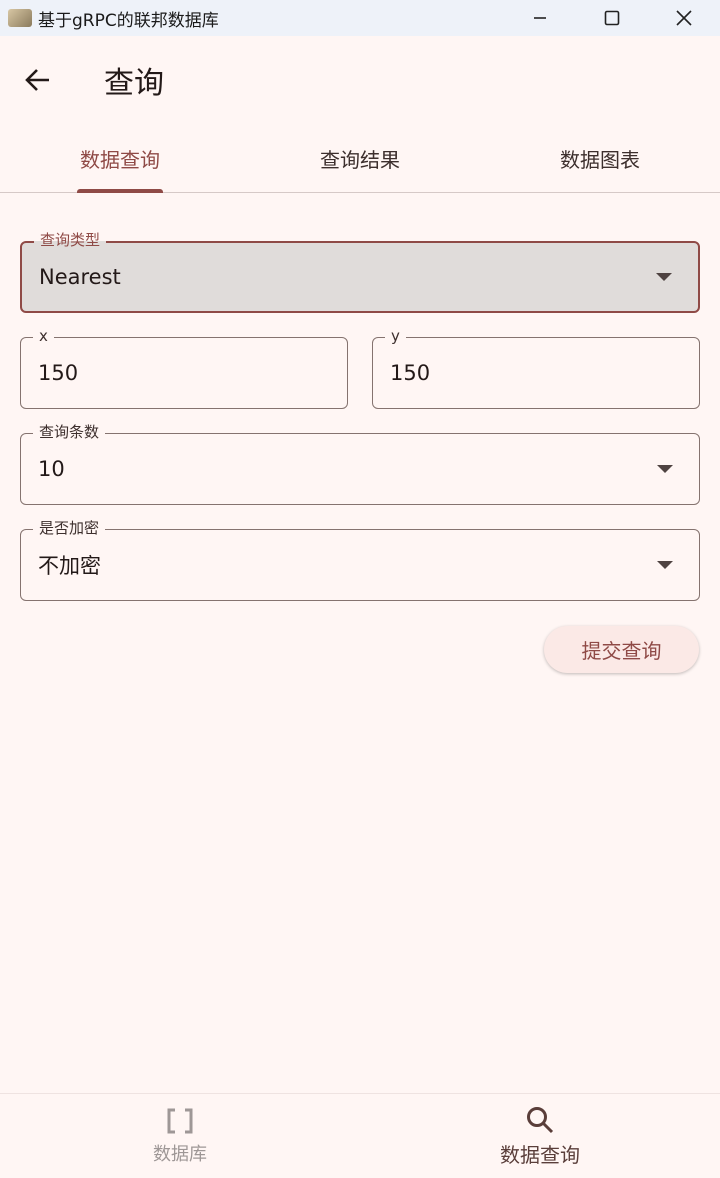 This screenshot has width=720, height=1178. What do you see at coordinates (58, 373) in the screenshot?
I see `x-value: 150` at bounding box center [58, 373].